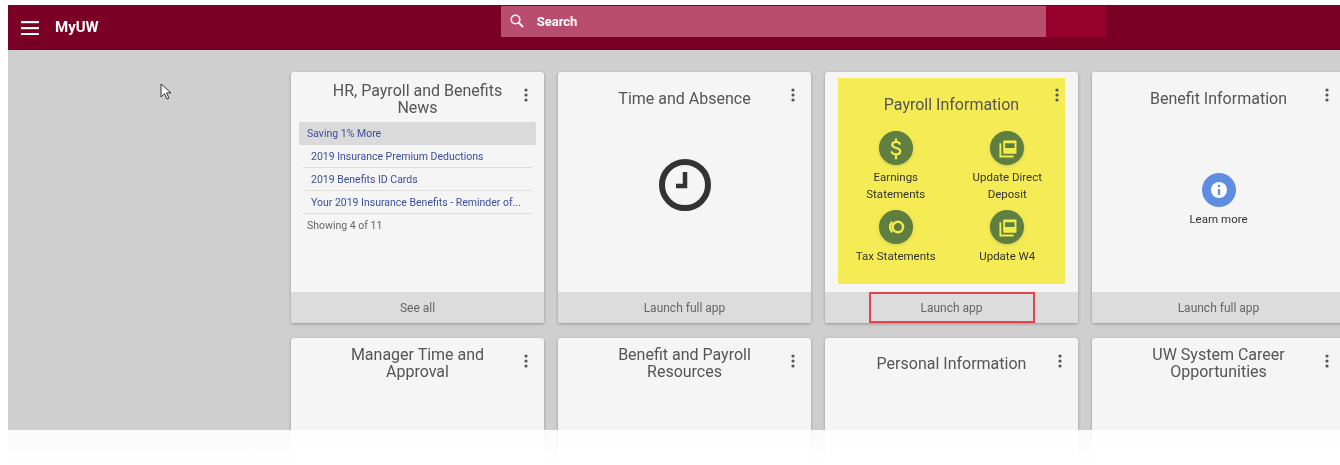 The image size is (1340, 465). I want to click on learn-more-link: Learn more, so click(1218, 220).